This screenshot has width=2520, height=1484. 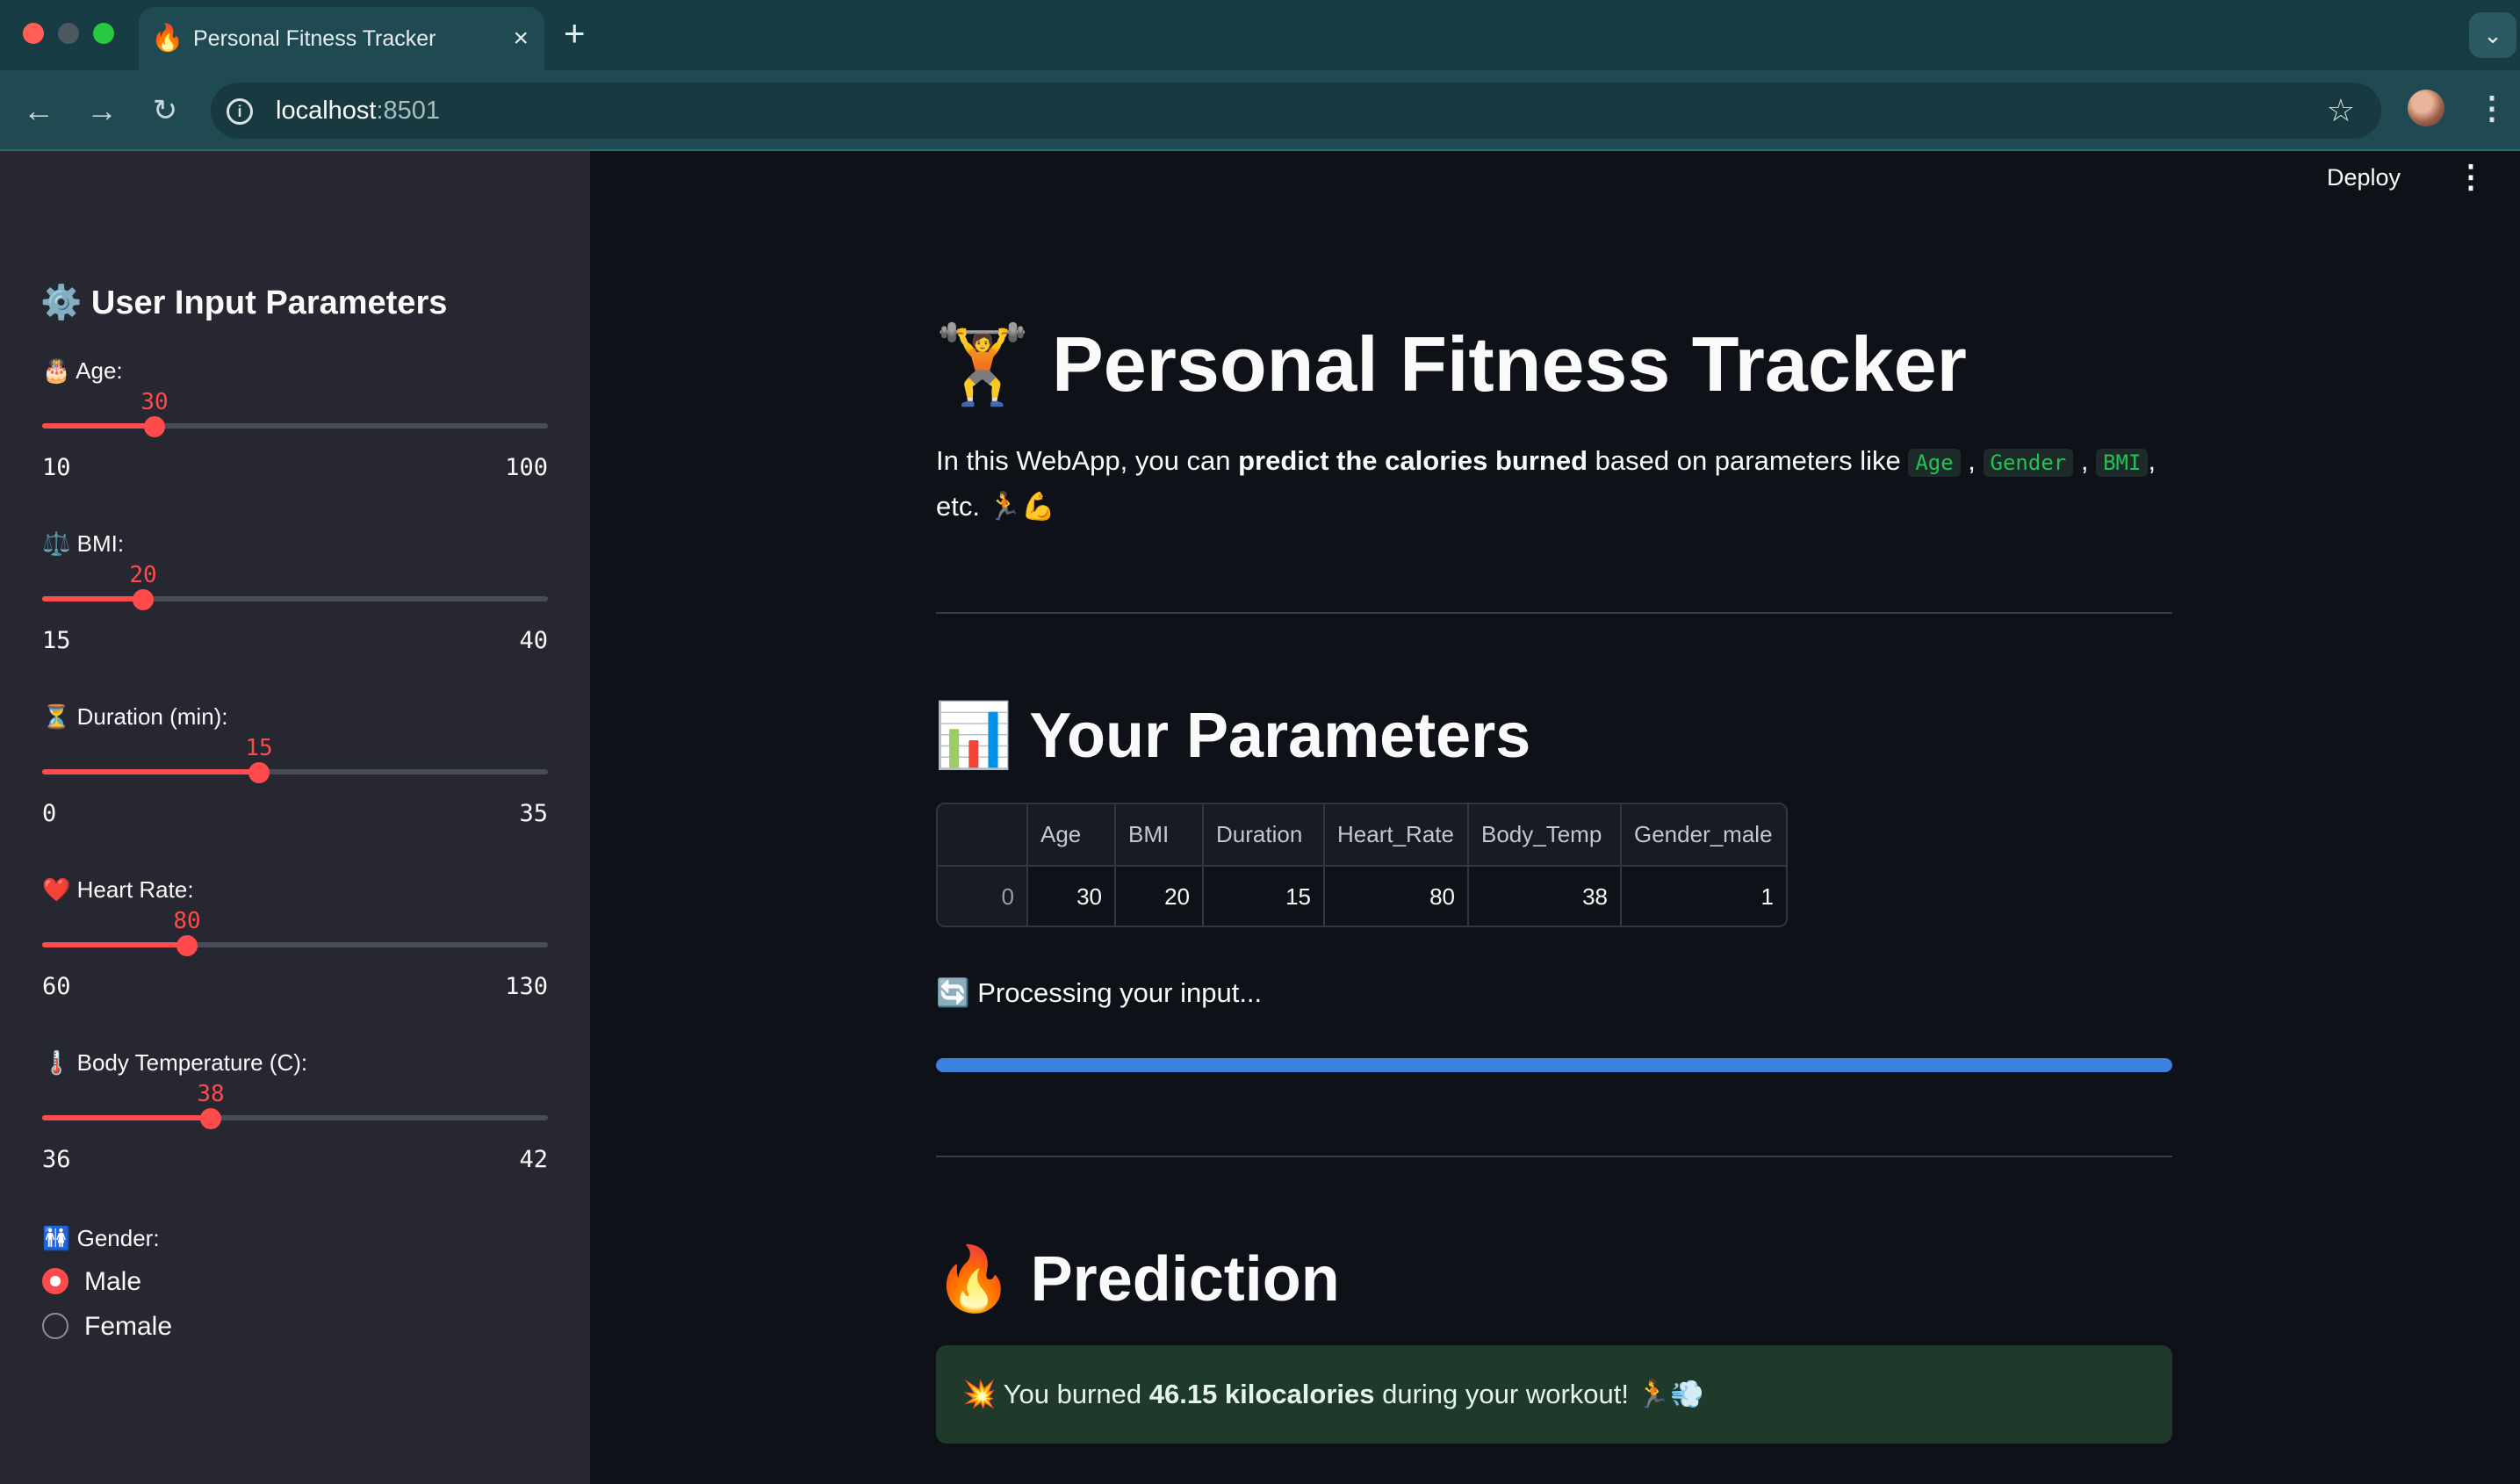 I want to click on slider-min: 10, so click(x=56, y=467).